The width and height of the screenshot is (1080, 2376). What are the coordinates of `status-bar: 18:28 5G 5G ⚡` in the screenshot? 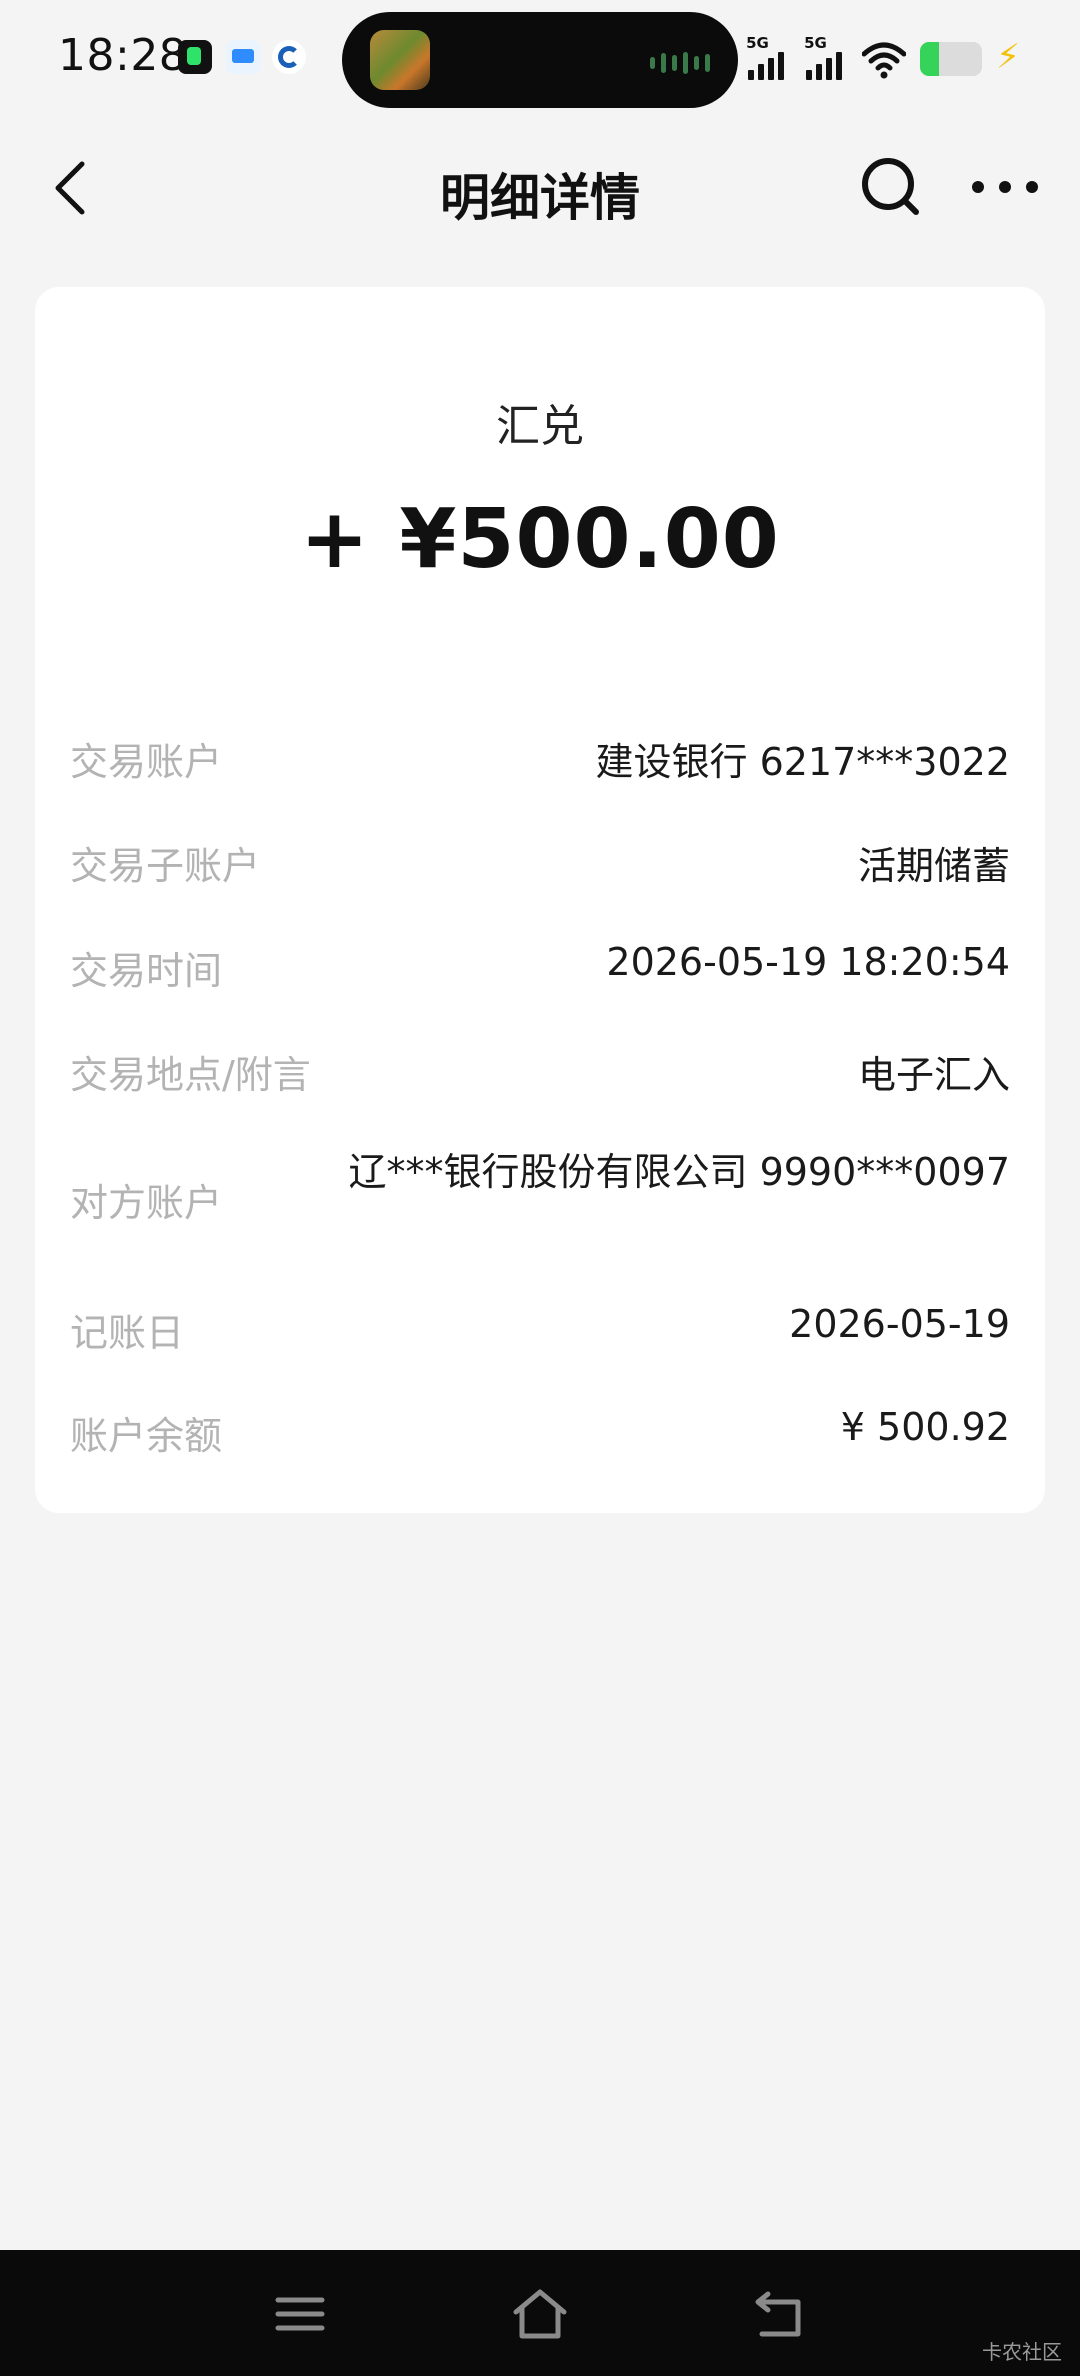 It's located at (540, 60).